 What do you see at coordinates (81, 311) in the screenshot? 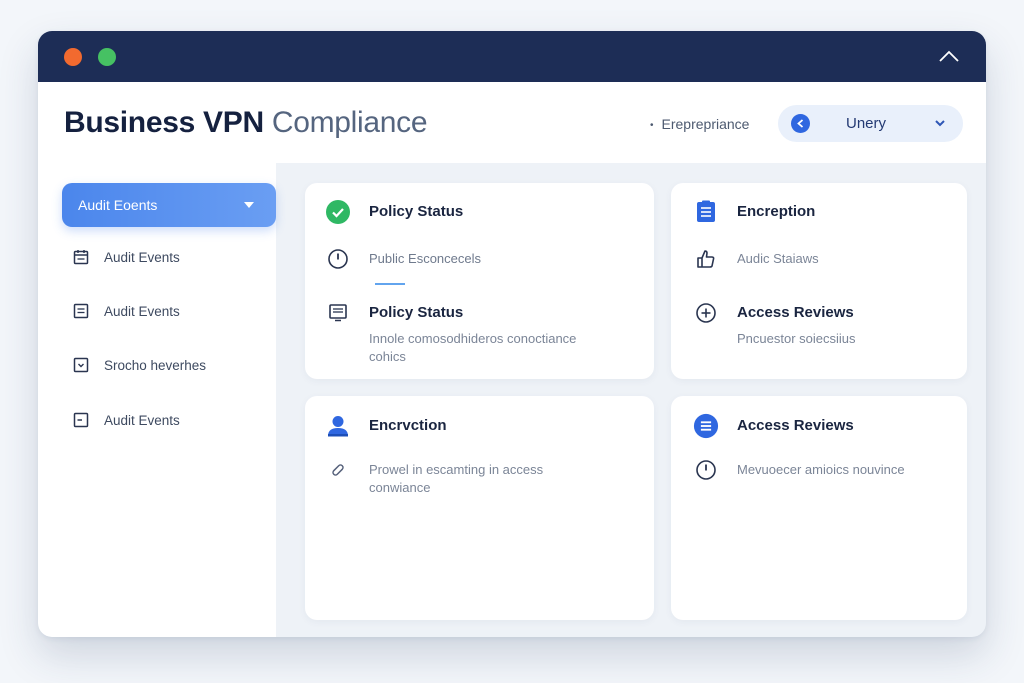
I see `document-icon` at bounding box center [81, 311].